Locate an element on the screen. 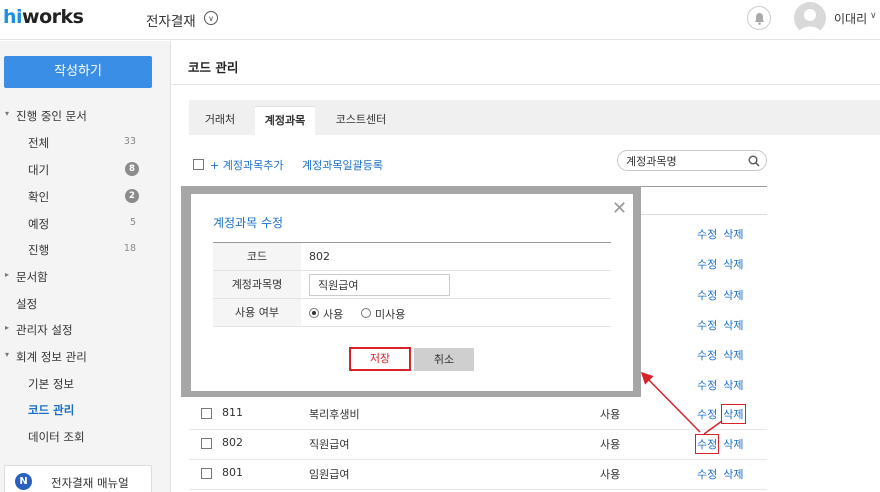 The width and height of the screenshot is (880, 492). logo-prefix: hi is located at coordinates (13, 17).